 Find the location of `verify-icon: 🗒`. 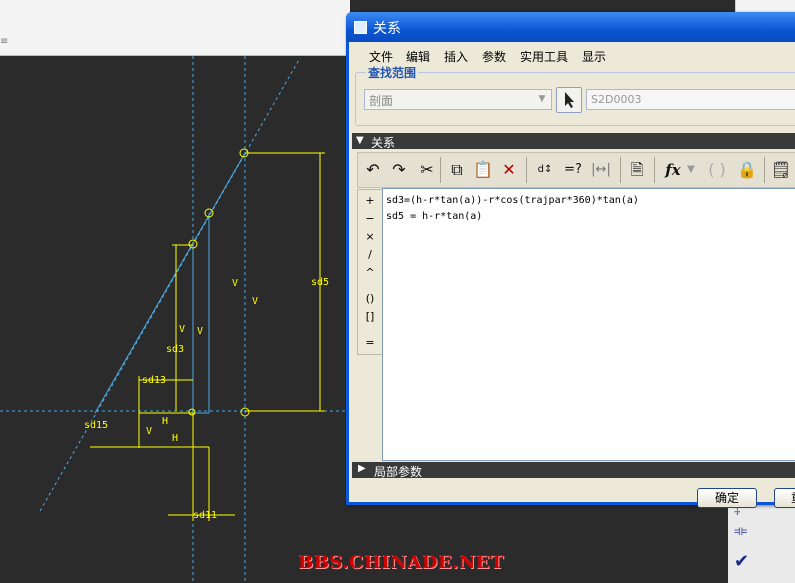

verify-icon: 🗒 is located at coordinates (781, 170).